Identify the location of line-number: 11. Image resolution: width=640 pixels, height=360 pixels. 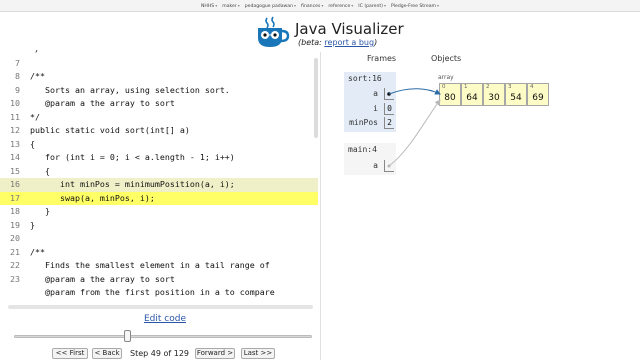
(15, 116).